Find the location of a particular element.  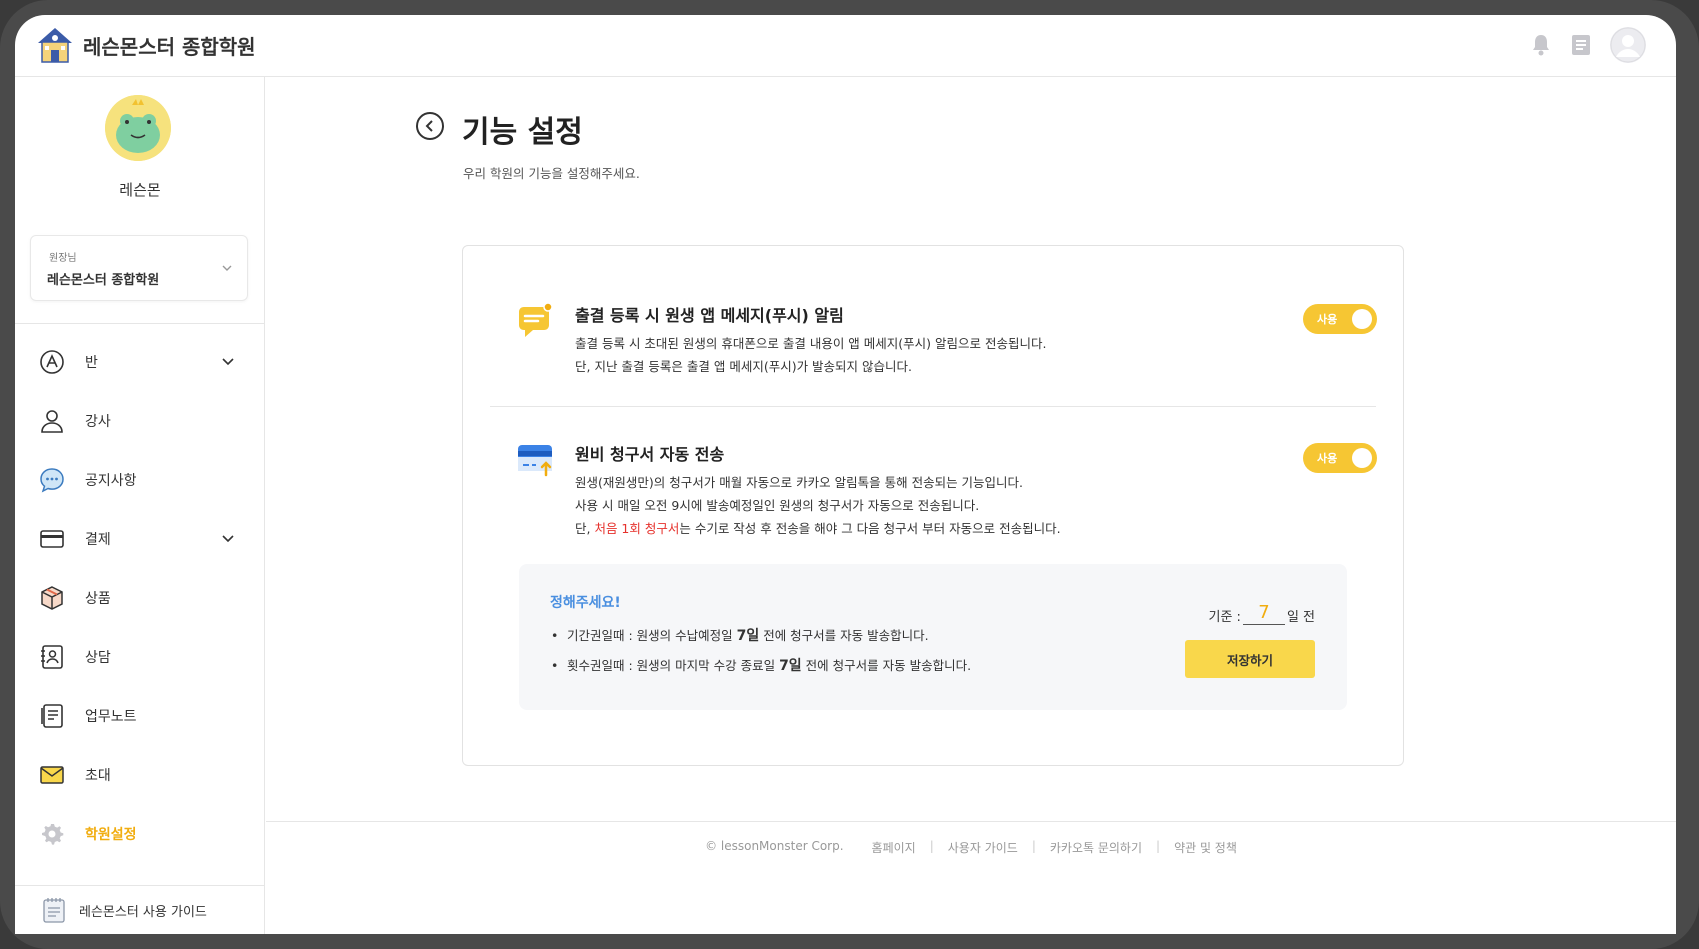

footer-link-kakao: 카카오톡 문의하기 is located at coordinates (1096, 847).